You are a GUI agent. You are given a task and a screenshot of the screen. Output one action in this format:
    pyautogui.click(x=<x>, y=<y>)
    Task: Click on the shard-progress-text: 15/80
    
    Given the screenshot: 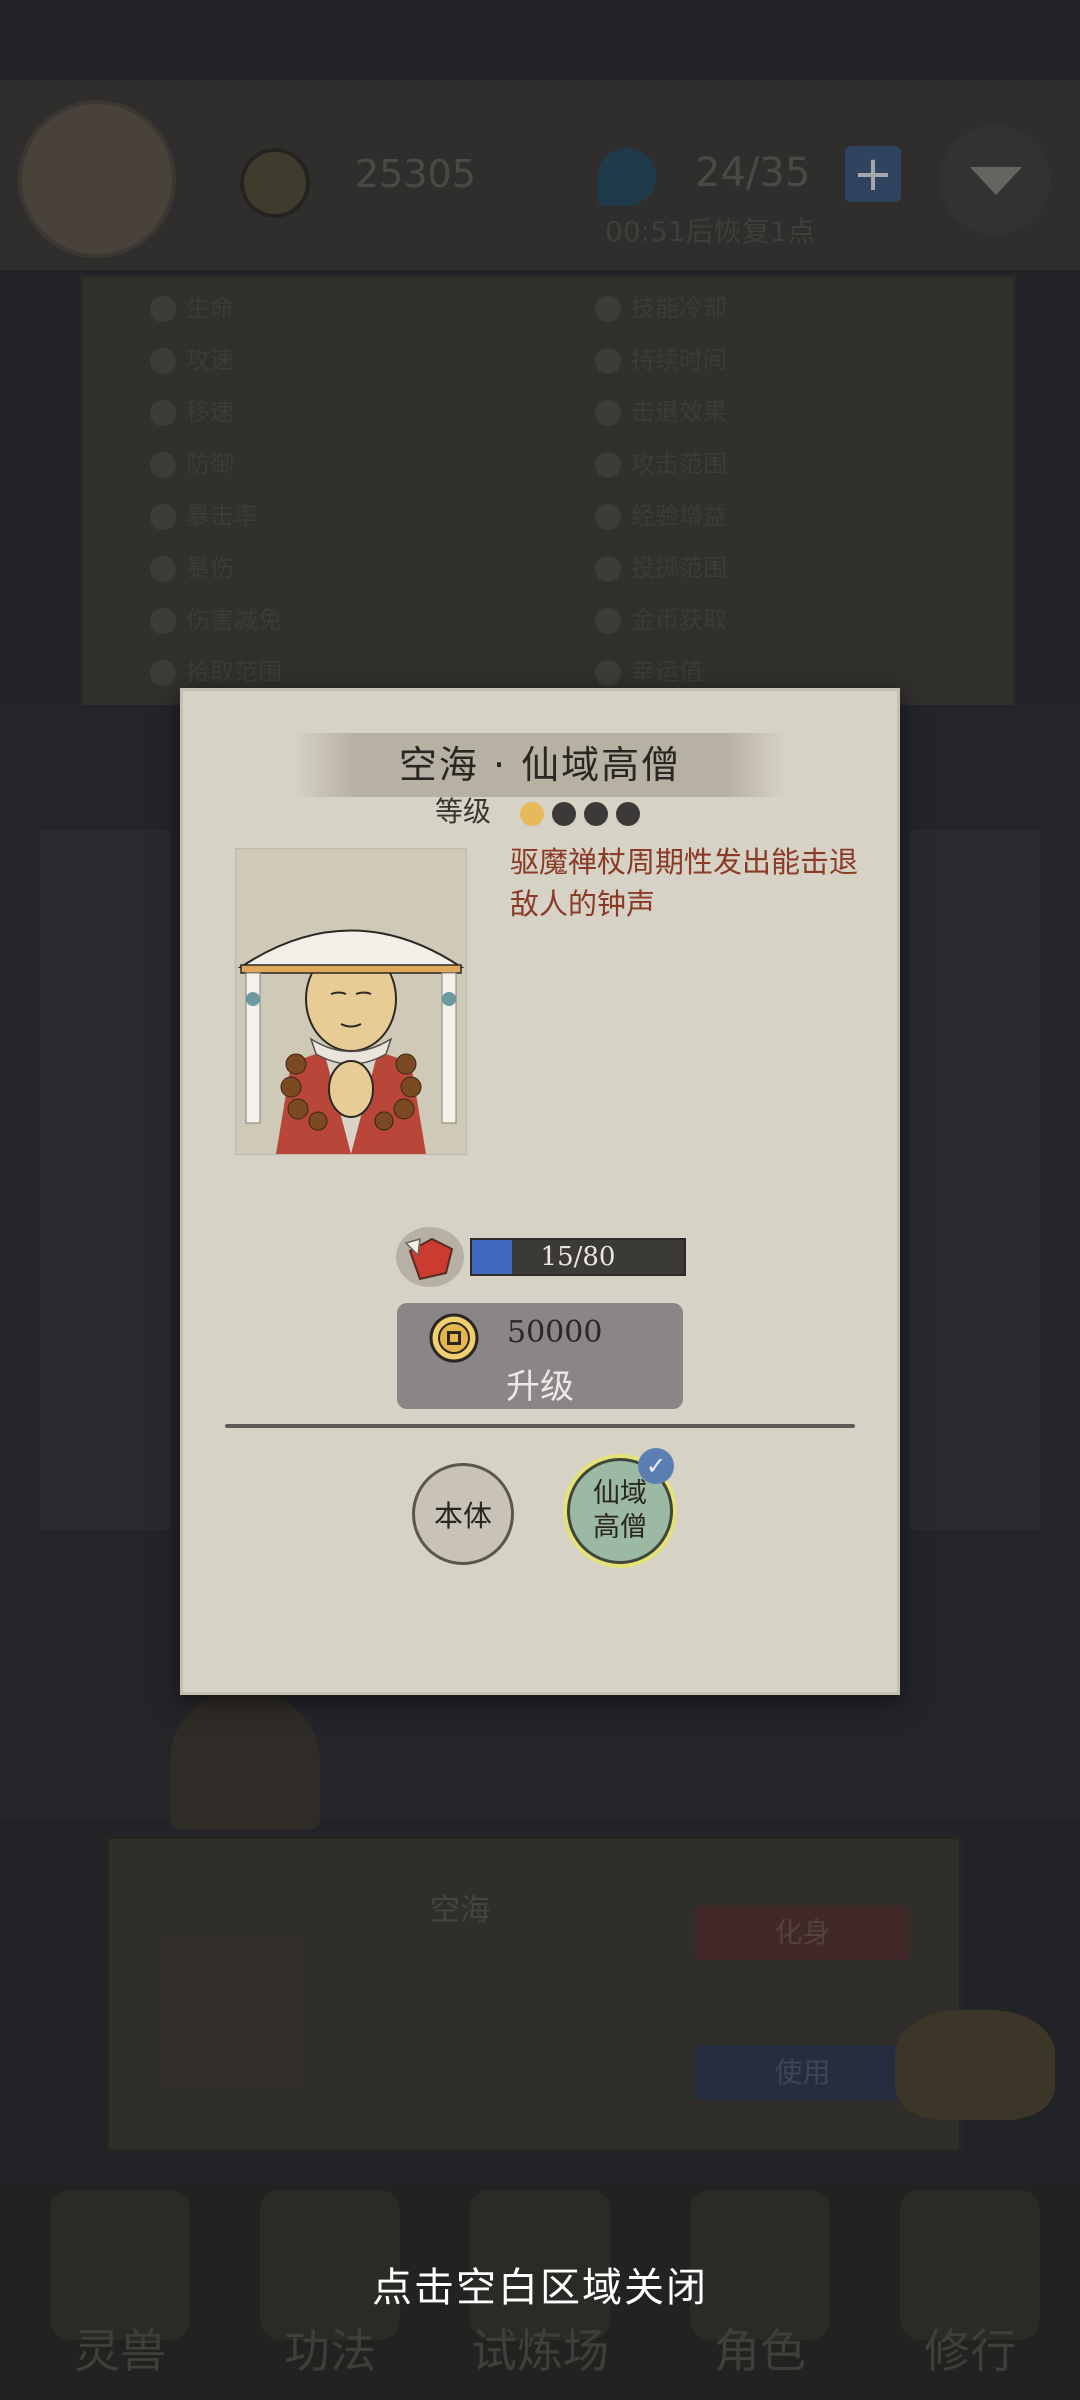 What is the action you would take?
    pyautogui.click(x=578, y=1257)
    